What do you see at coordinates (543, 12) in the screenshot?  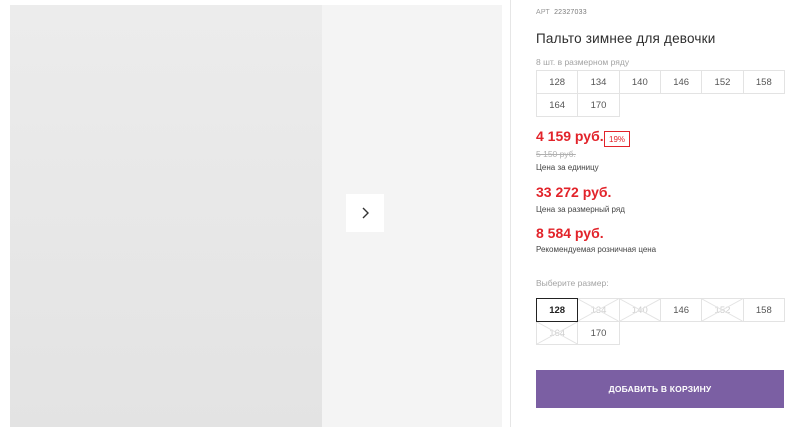 I see `article-label: АРТ` at bounding box center [543, 12].